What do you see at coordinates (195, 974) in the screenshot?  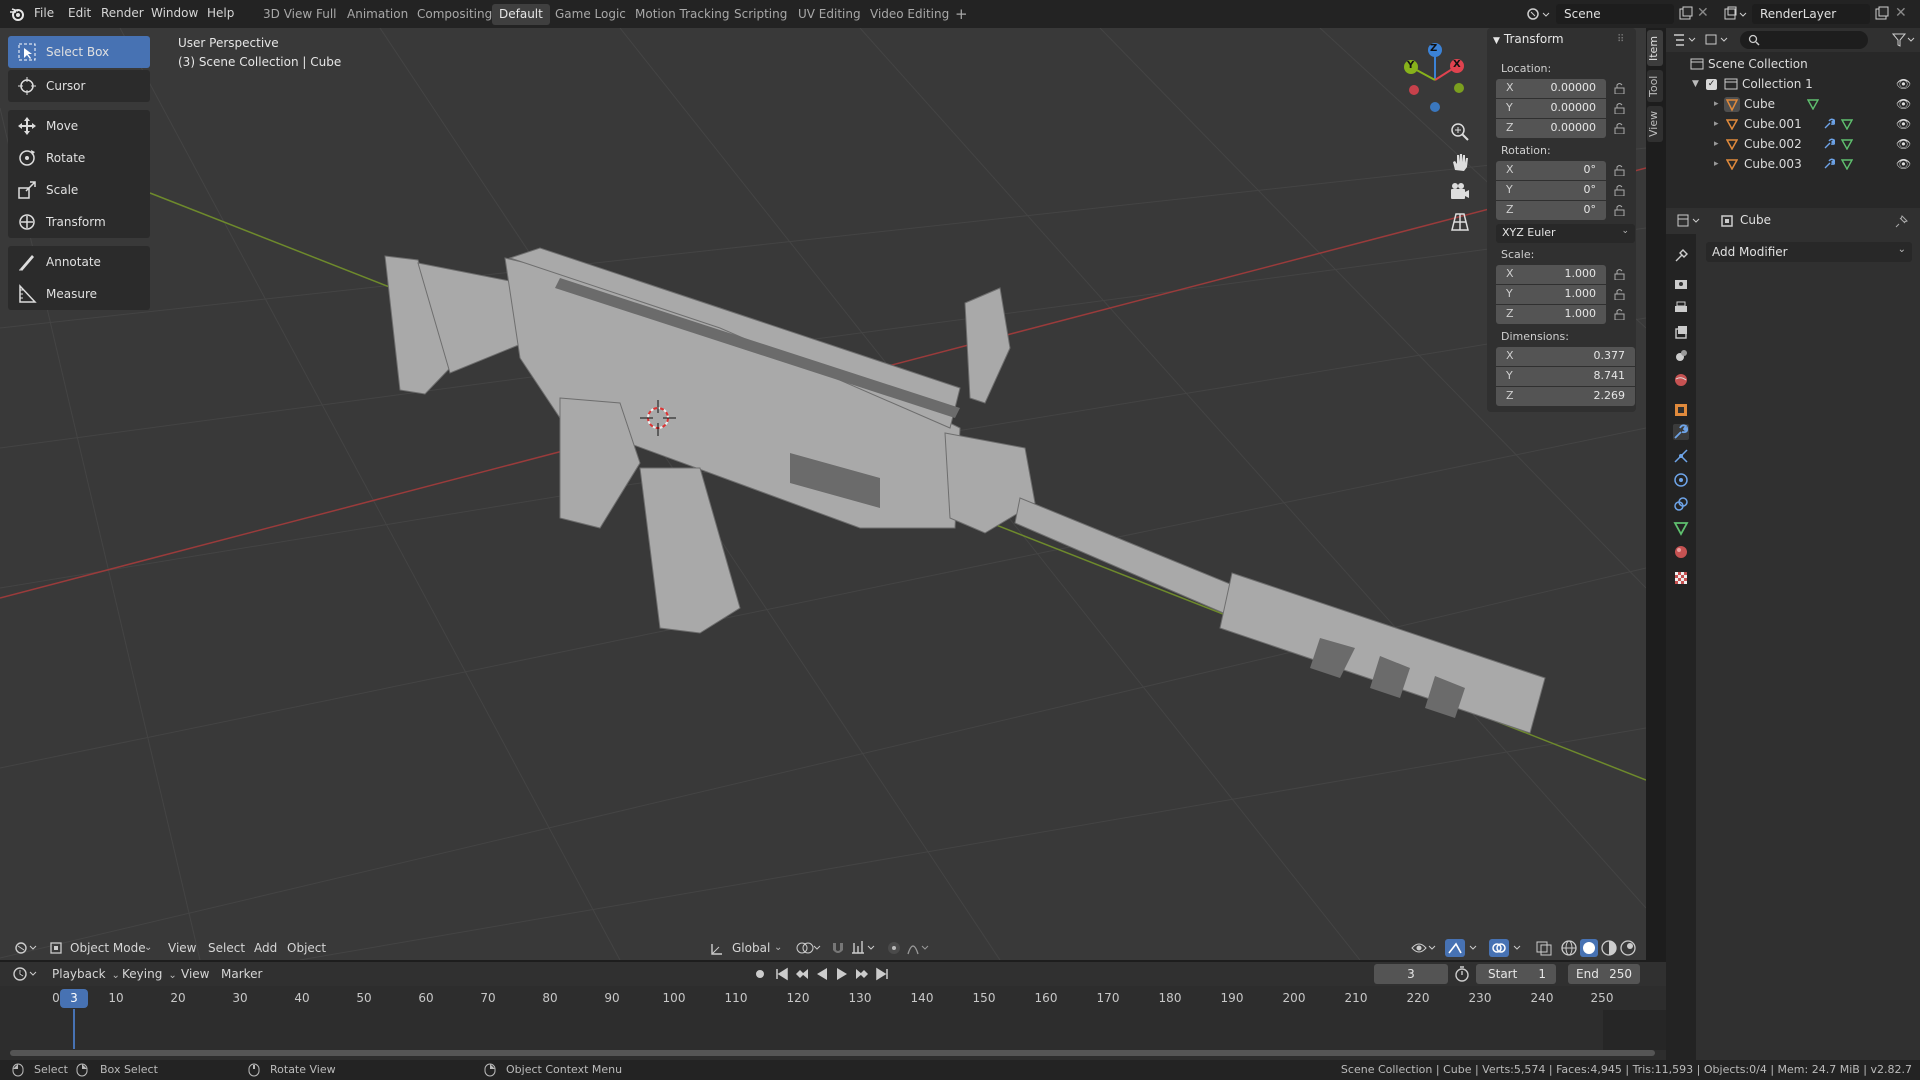 I see `timeline-menu-view: View` at bounding box center [195, 974].